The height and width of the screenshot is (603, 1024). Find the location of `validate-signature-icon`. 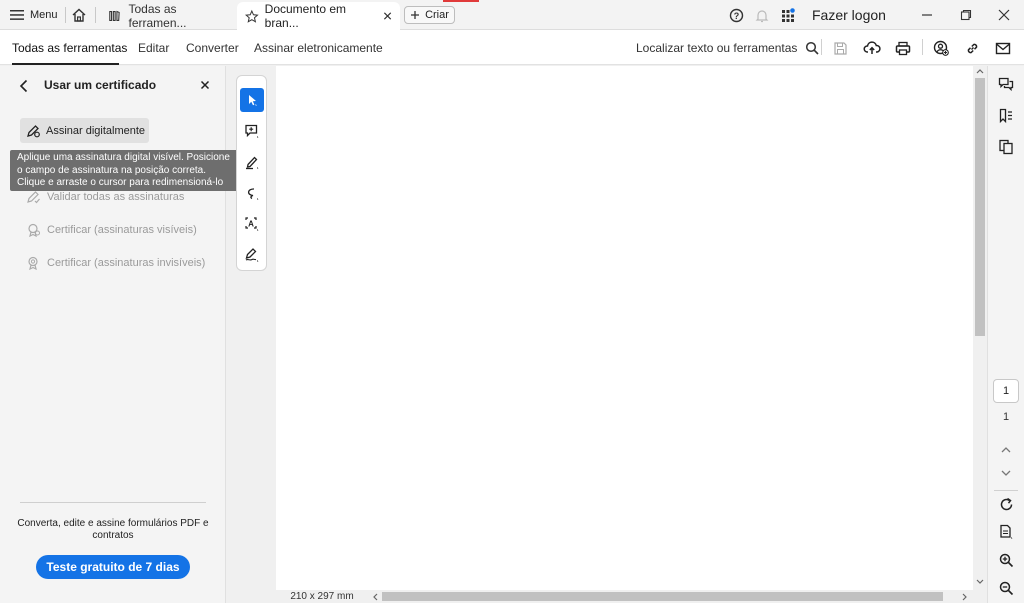

validate-signature-icon is located at coordinates (33, 197).